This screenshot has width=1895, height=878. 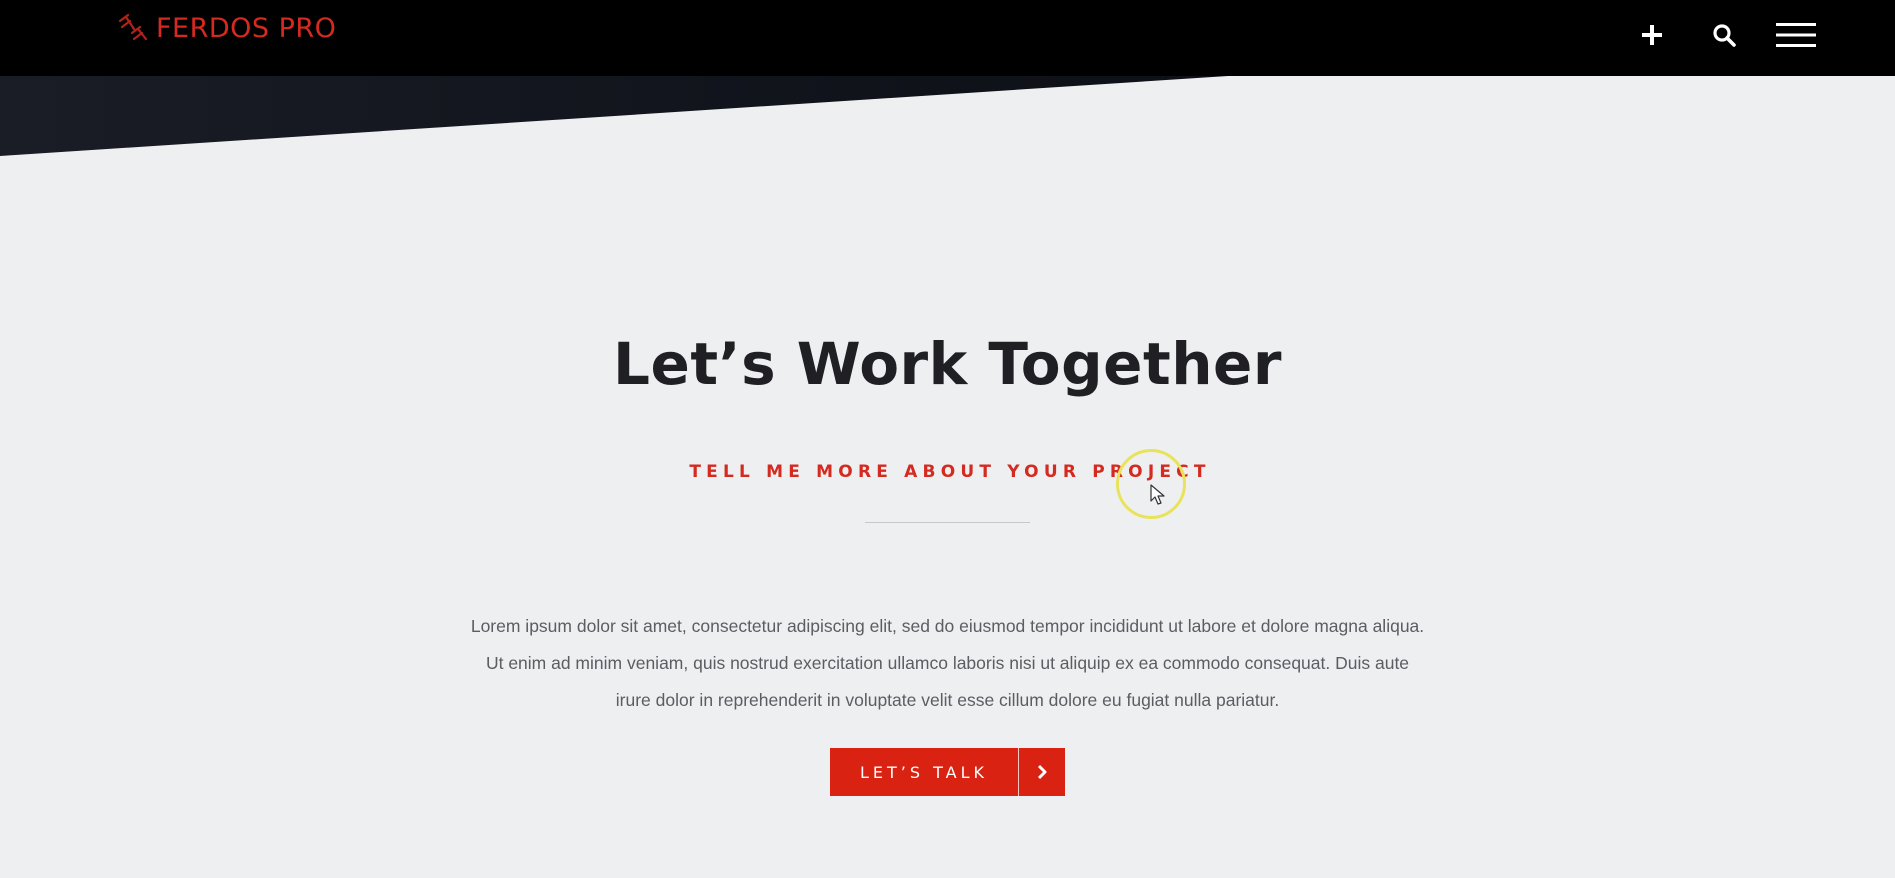 What do you see at coordinates (246, 28) in the screenshot?
I see `logo-text: FERDOS PRO` at bounding box center [246, 28].